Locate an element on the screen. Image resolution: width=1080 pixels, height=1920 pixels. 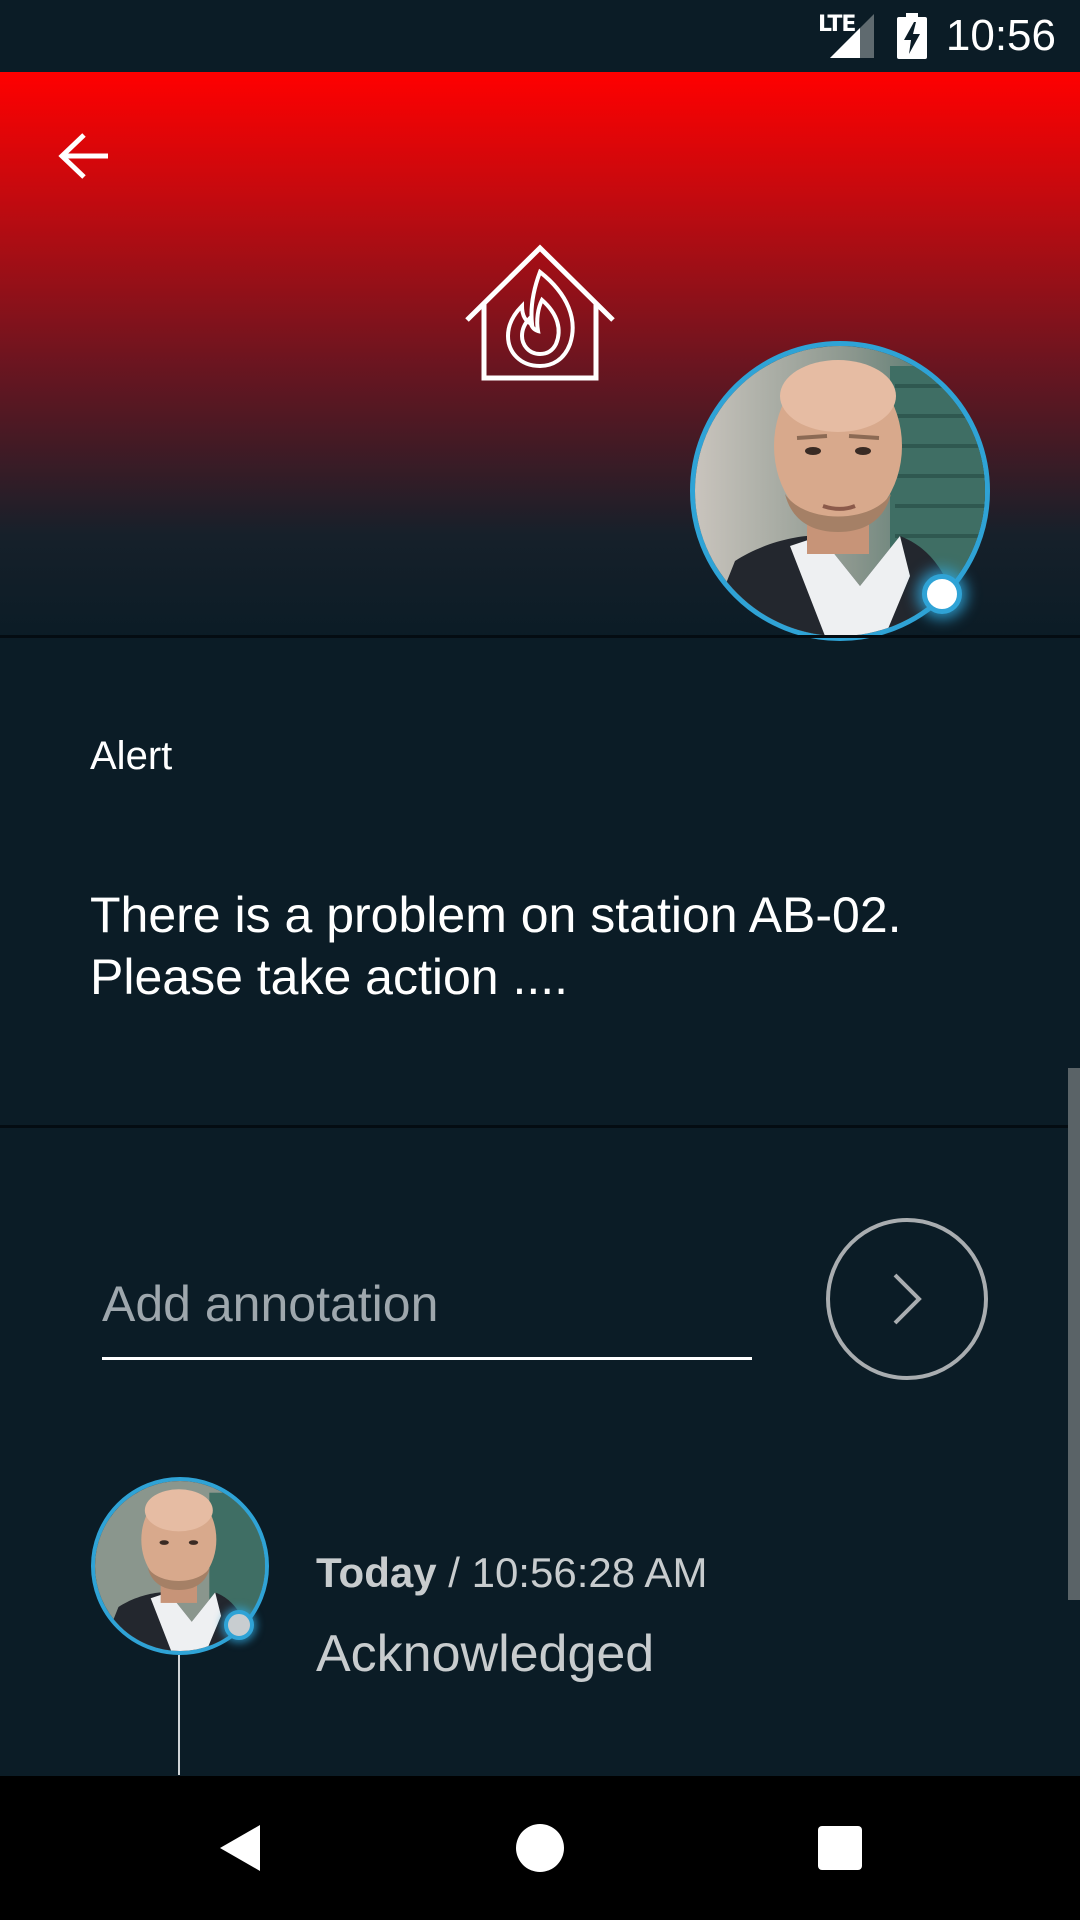
battery-charging-icon is located at coordinates (912, 36).